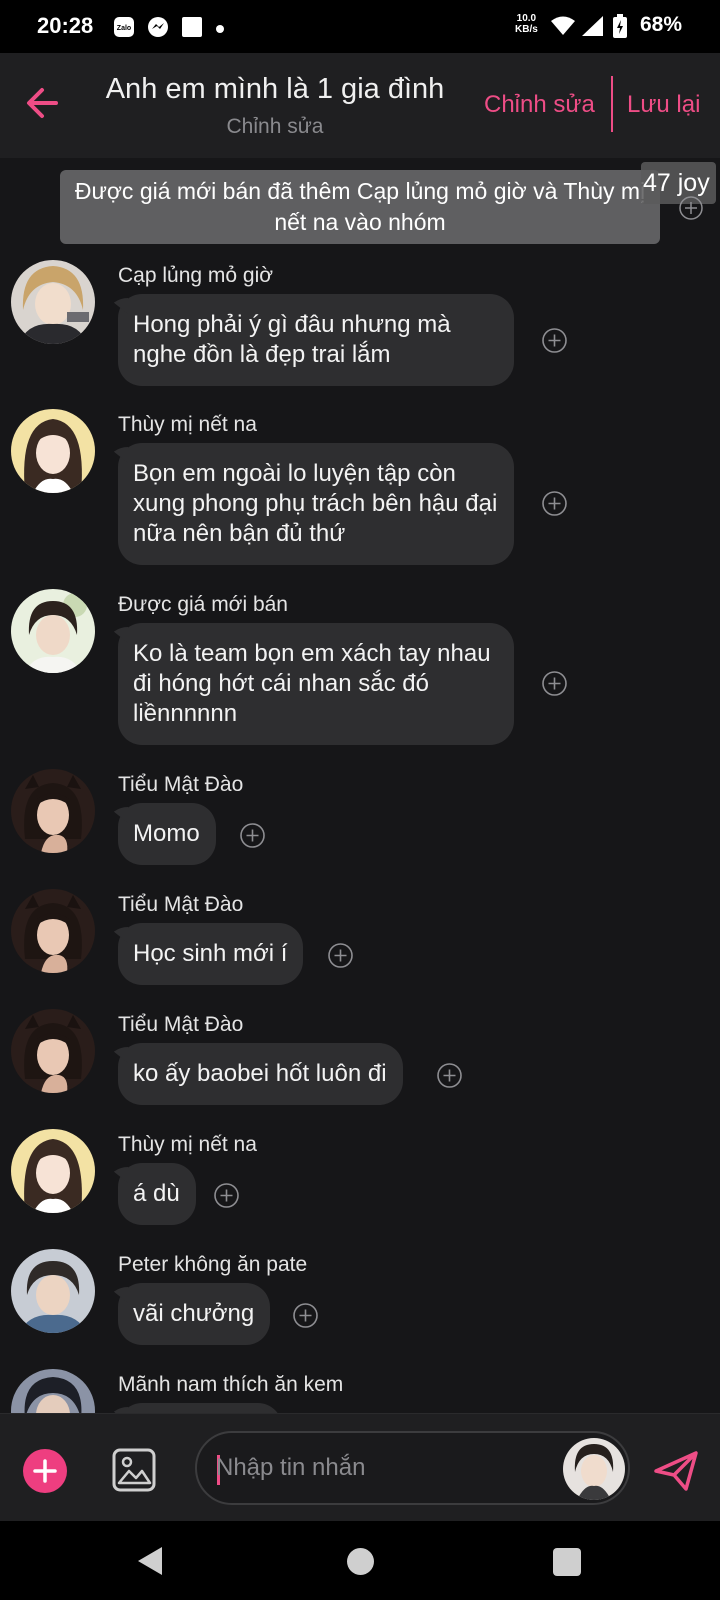 The width and height of the screenshot is (720, 1600). Describe the element at coordinates (45, 1471) in the screenshot. I see `add-attachment-button` at that location.